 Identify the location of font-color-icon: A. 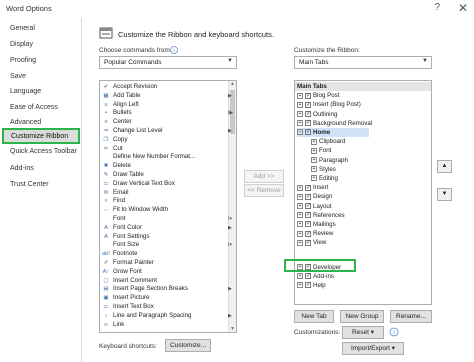
(106, 227).